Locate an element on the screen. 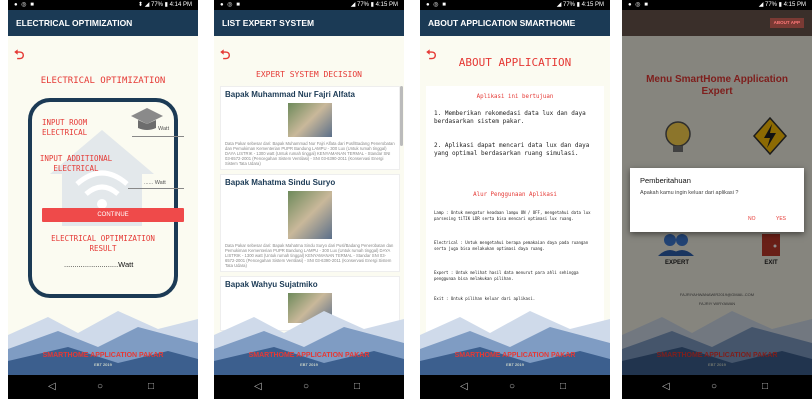  dialog-message: Apakah kamu ingin keluar dari aplikasi ? is located at coordinates (689, 193).